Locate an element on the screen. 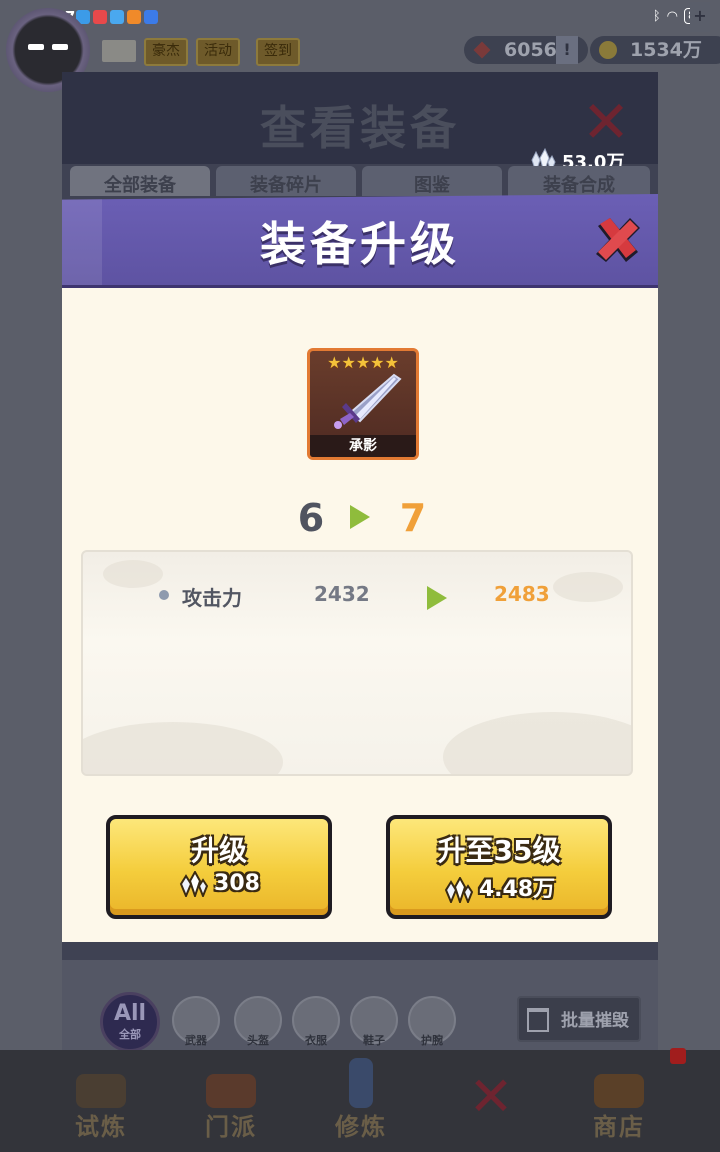  tab-equipment-synthesis: 装备合成 is located at coordinates (579, 181).